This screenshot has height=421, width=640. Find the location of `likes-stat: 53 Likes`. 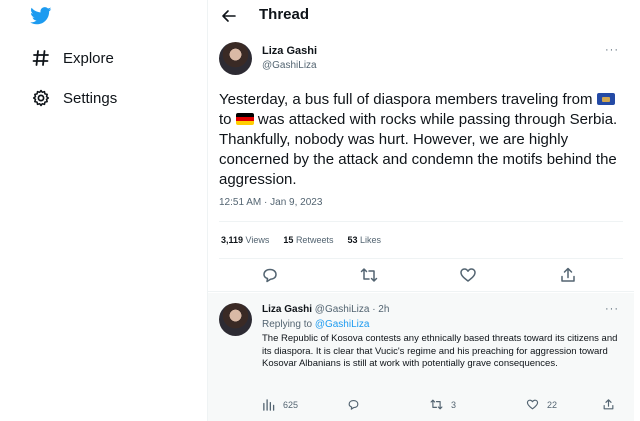

likes-stat: 53 Likes is located at coordinates (364, 240).